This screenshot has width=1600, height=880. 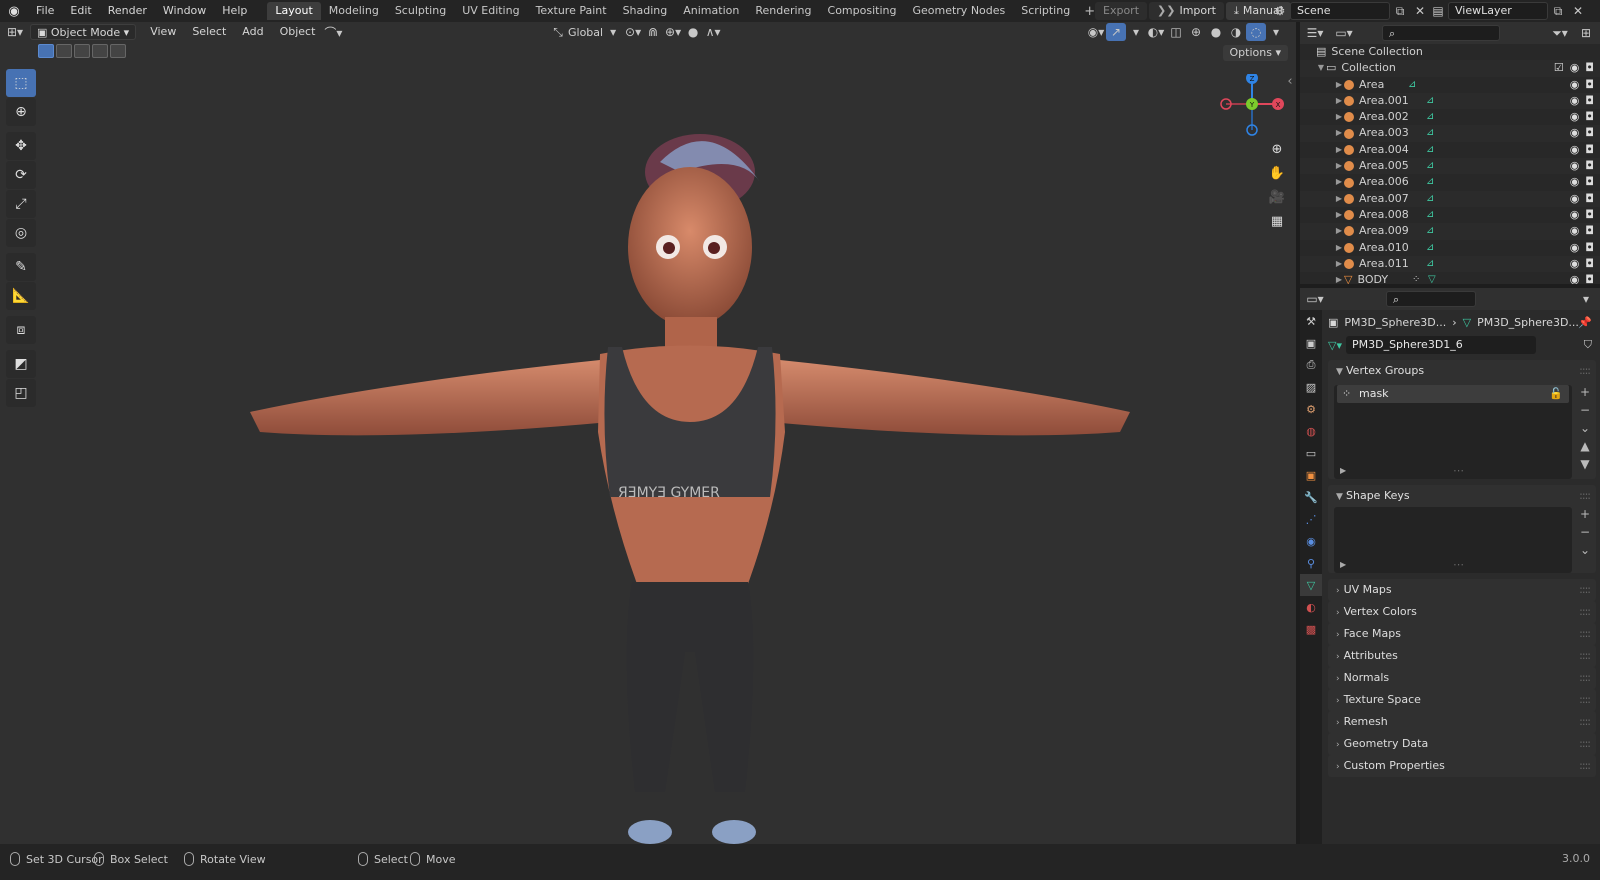 I want to click on mode-dropdown: ▣ Object Mode ▾, so click(x=83, y=32).